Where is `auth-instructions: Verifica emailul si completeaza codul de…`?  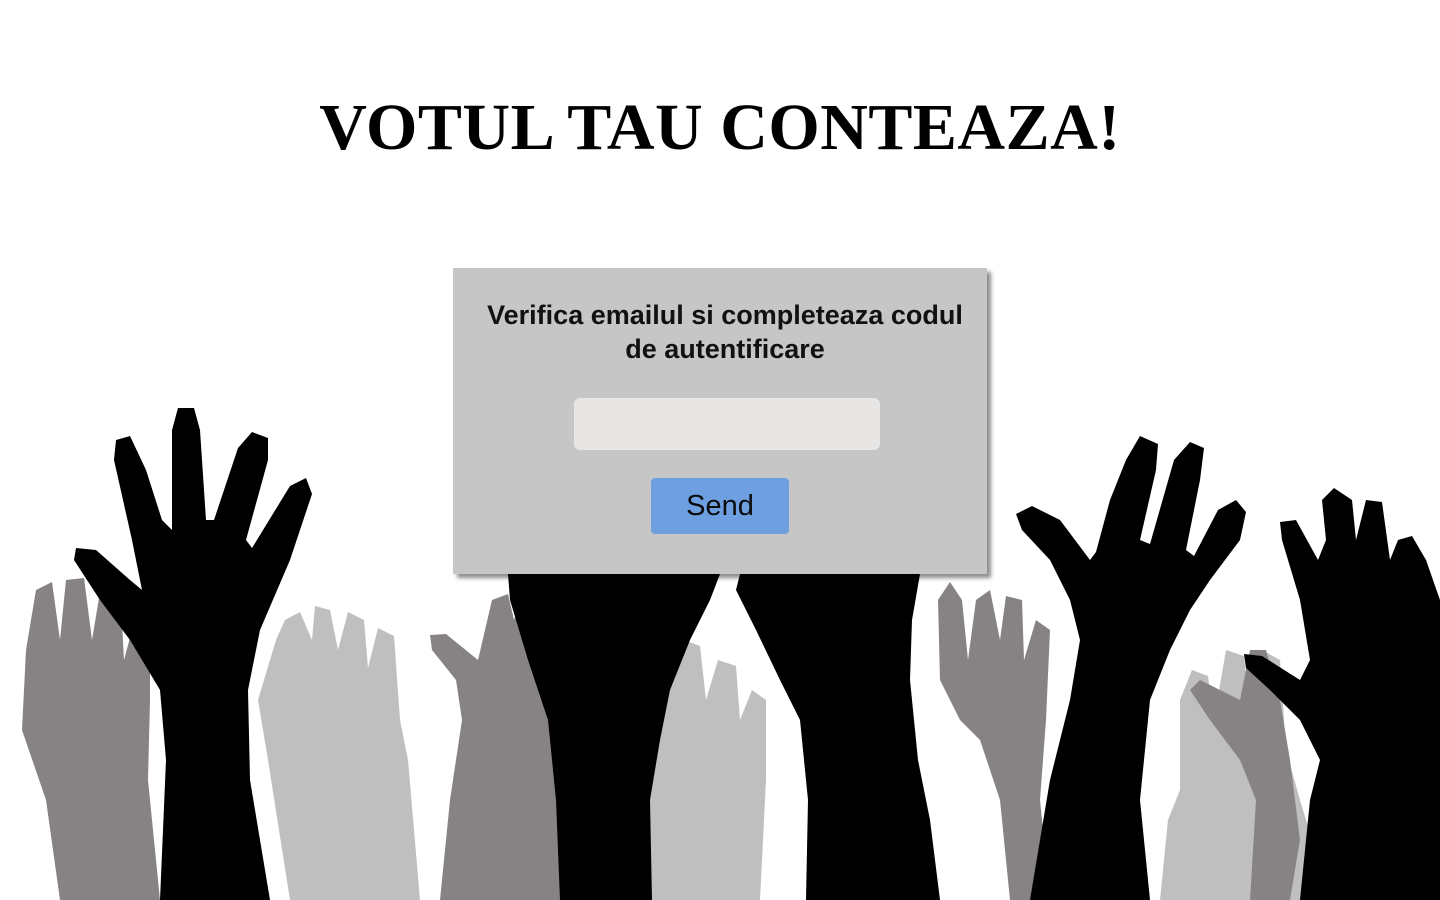
auth-instructions: Verifica emailul si completeaza codul de… is located at coordinates (725, 332).